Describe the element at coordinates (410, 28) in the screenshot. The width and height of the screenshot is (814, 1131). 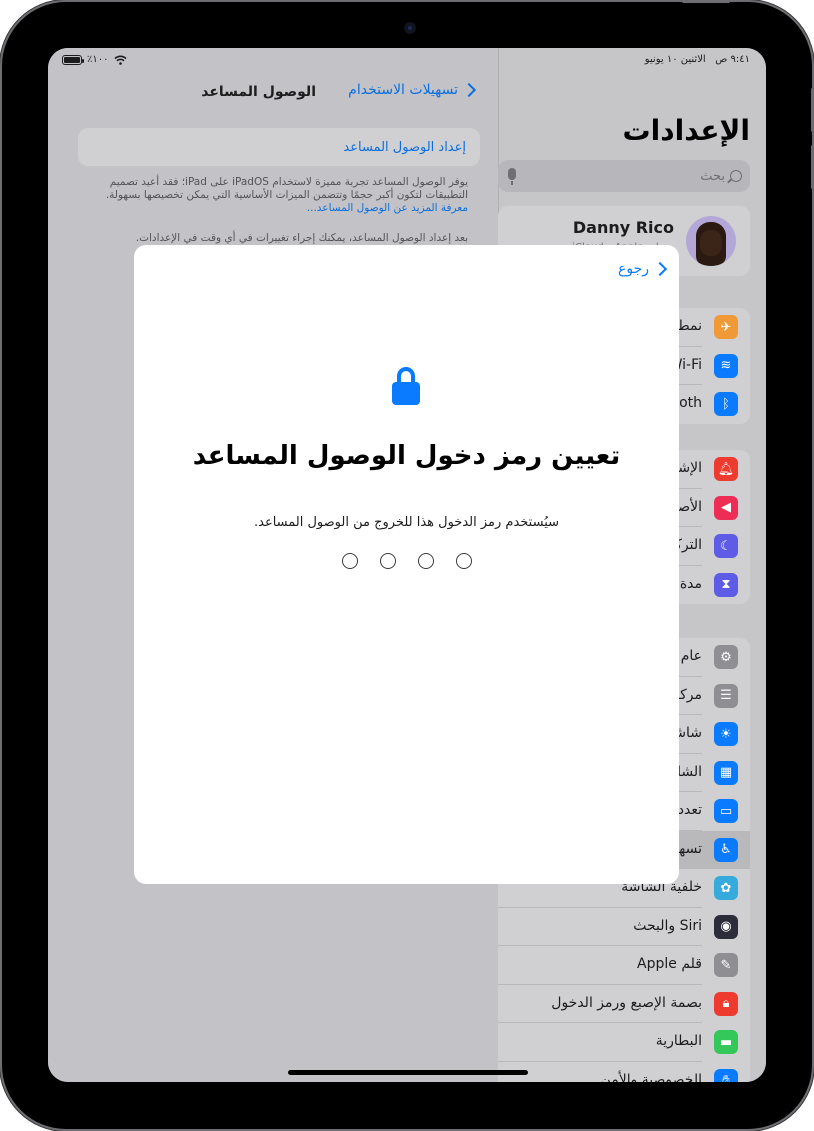
I see `front-camera` at that location.